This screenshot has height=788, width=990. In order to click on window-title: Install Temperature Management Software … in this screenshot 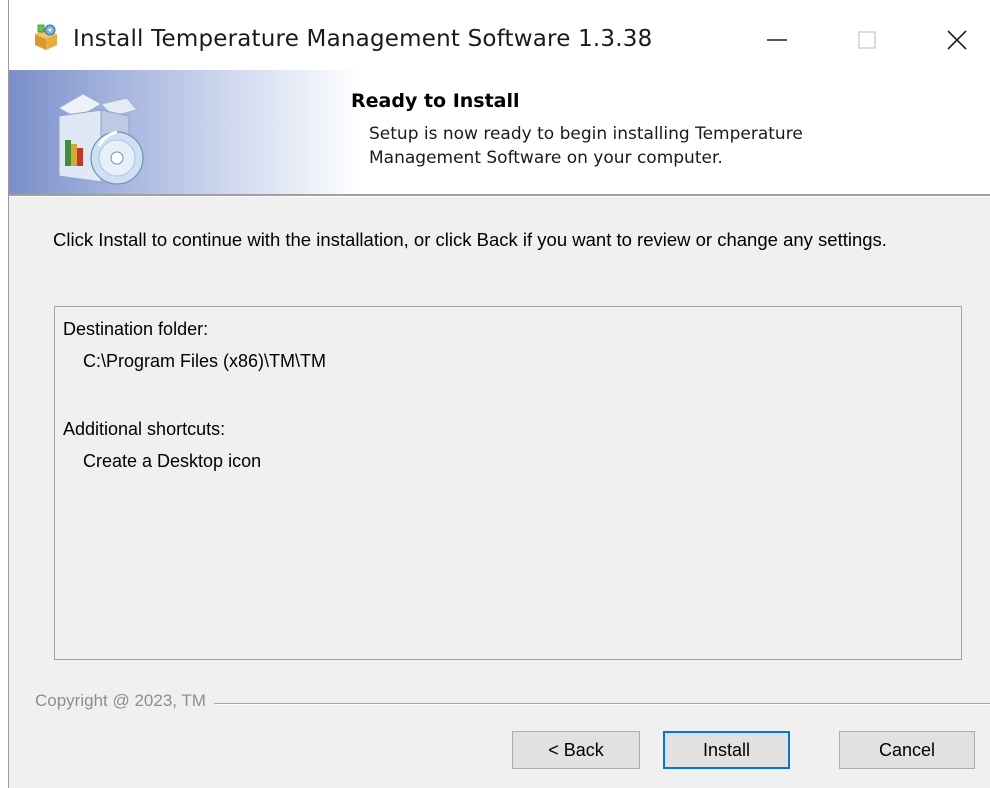, I will do `click(363, 39)`.